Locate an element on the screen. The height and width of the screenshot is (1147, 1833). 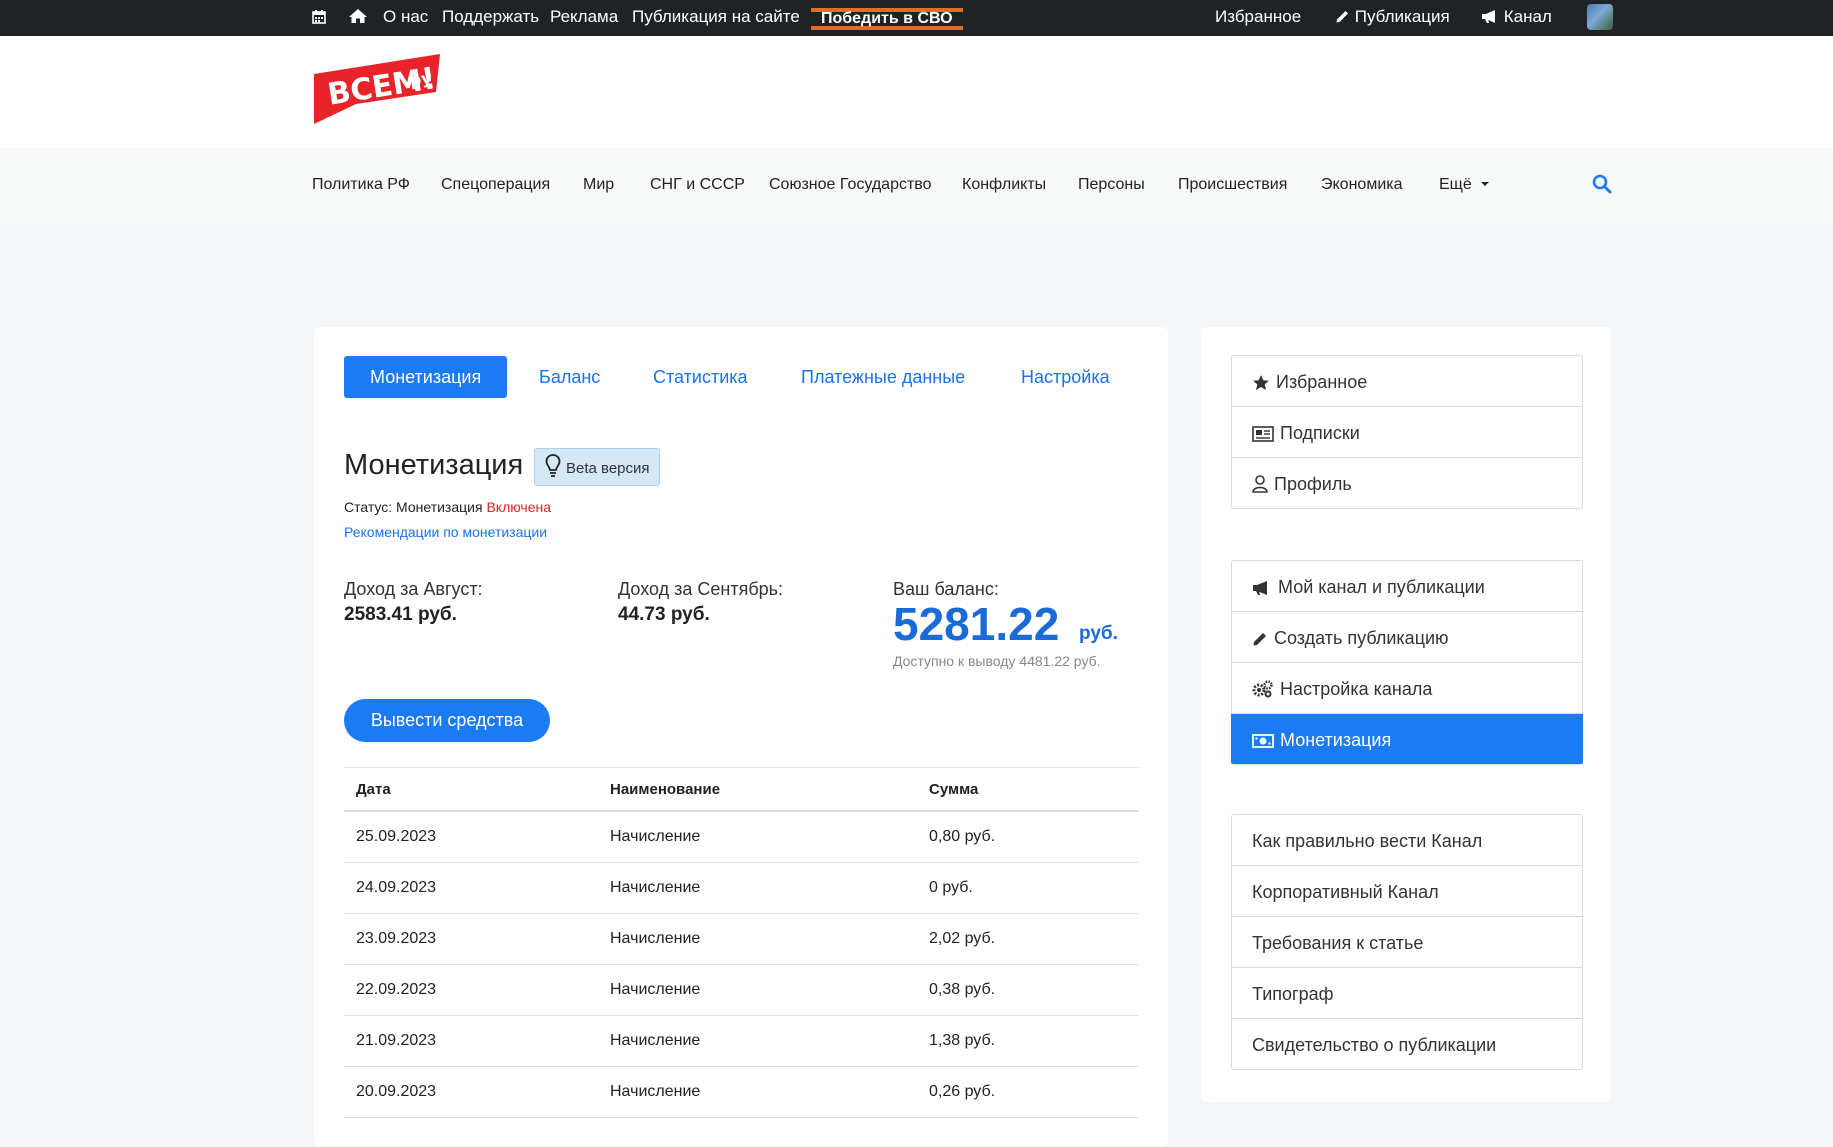
search-icon is located at coordinates (1602, 186).